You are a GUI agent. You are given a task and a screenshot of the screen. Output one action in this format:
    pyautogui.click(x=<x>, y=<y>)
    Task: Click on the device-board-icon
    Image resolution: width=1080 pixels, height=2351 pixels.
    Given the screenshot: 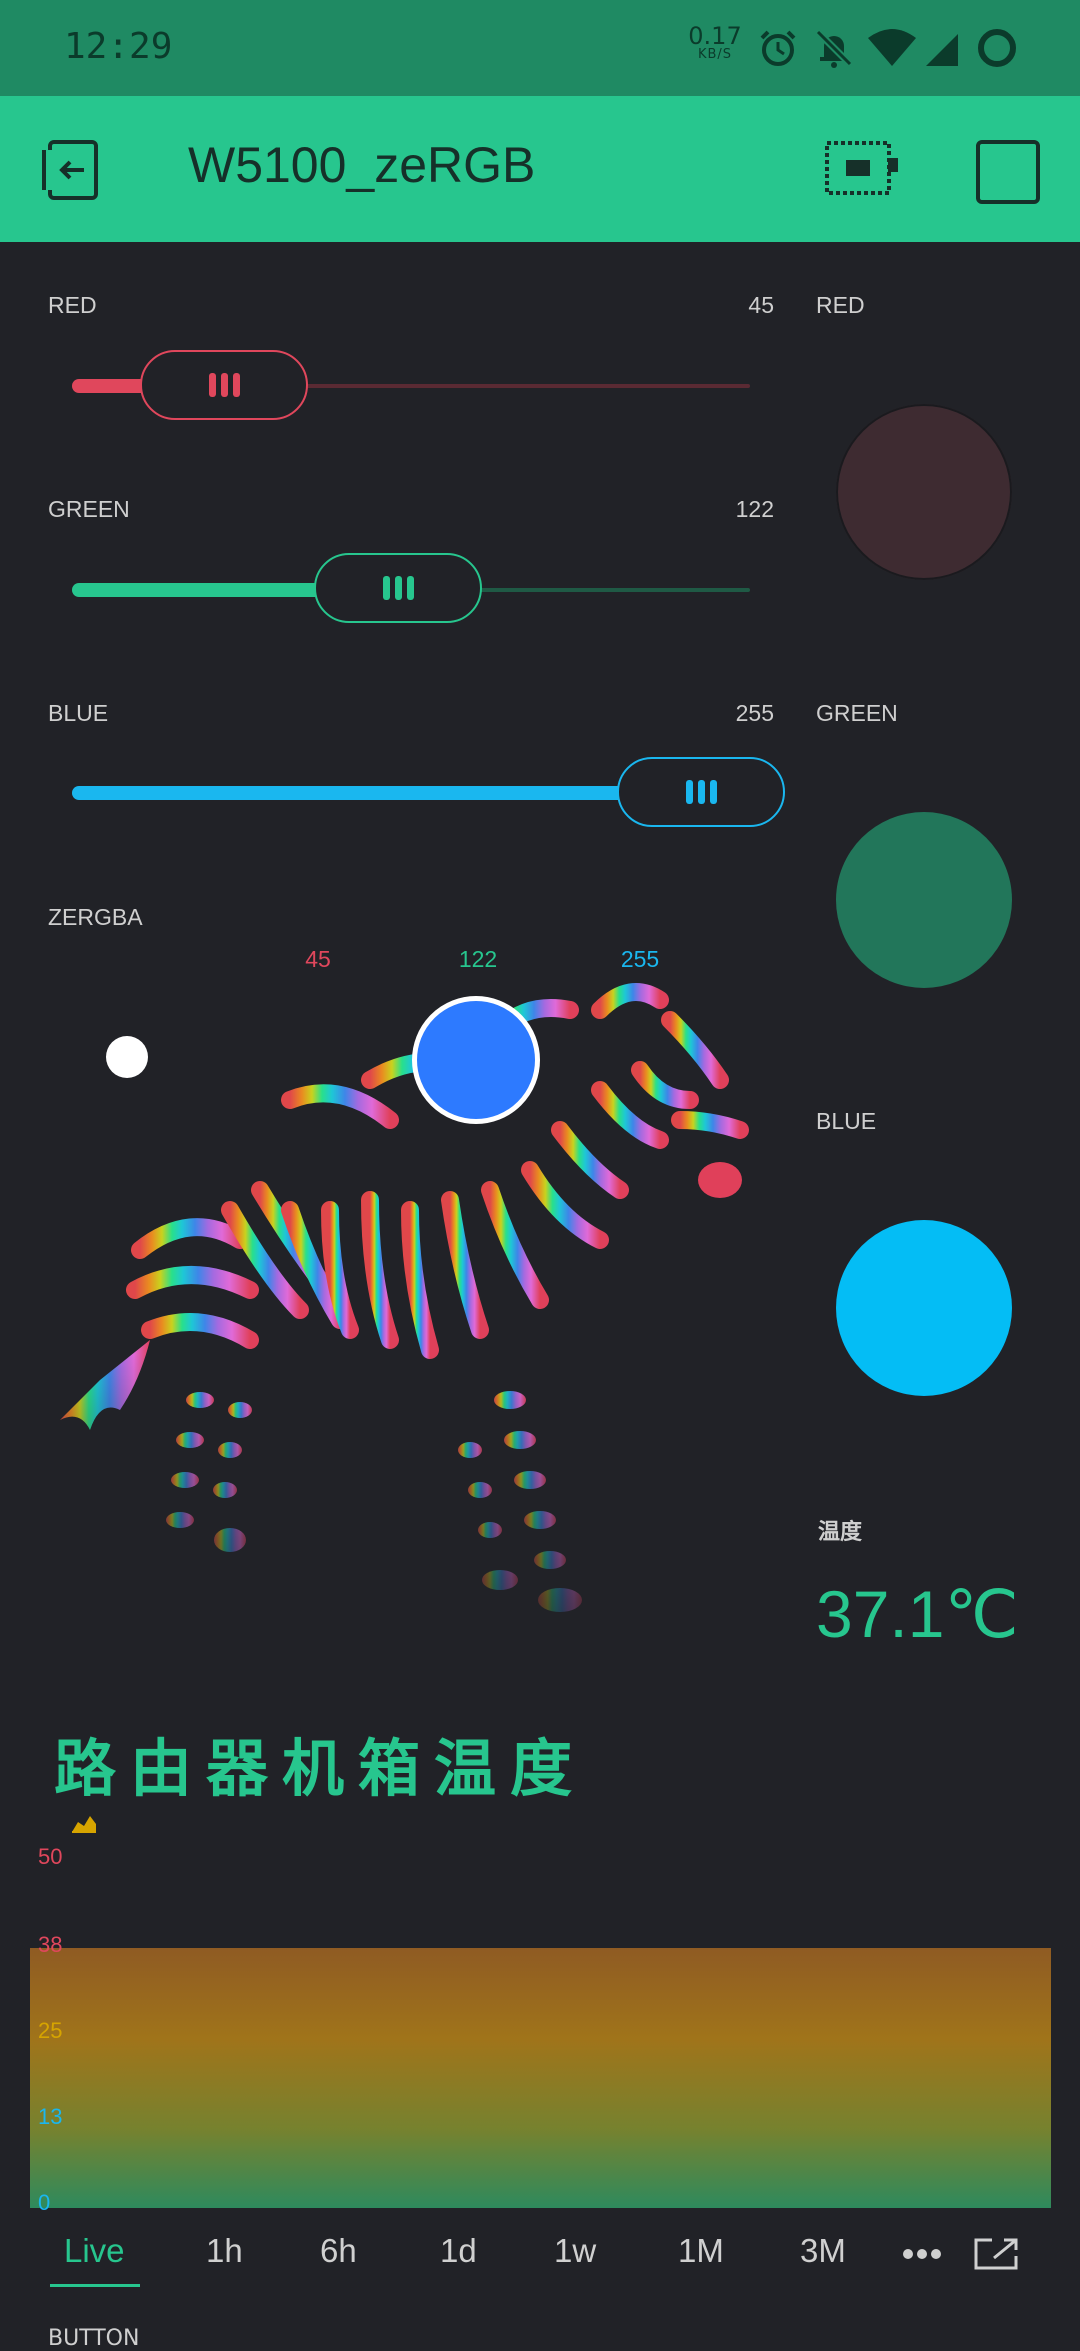 What is the action you would take?
    pyautogui.click(x=862, y=168)
    